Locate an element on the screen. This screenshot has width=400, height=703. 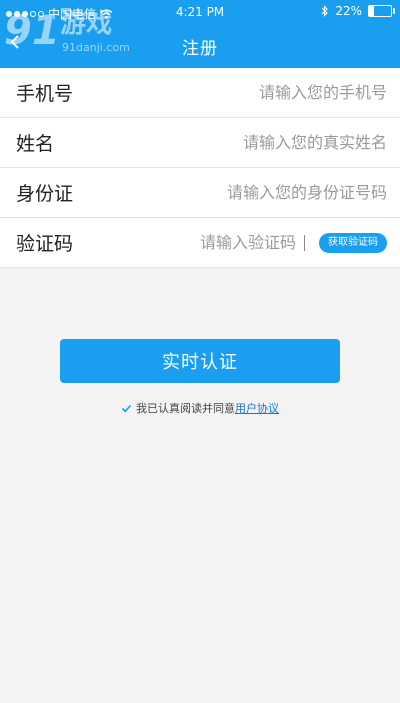
name-row: 姓名 is located at coordinates (200, 143).